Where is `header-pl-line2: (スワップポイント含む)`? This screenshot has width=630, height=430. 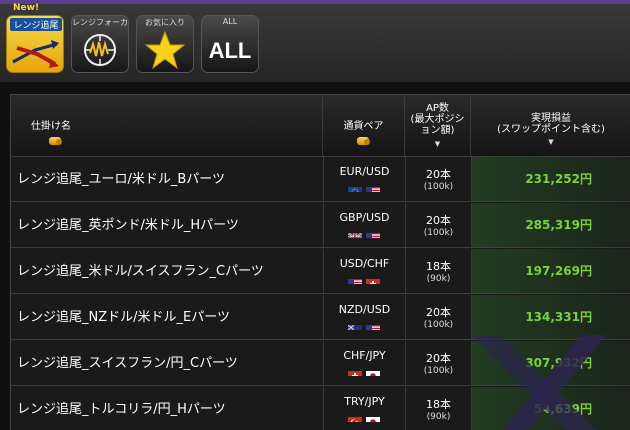 header-pl-line2: (スワップポイント含む) is located at coordinates (551, 129).